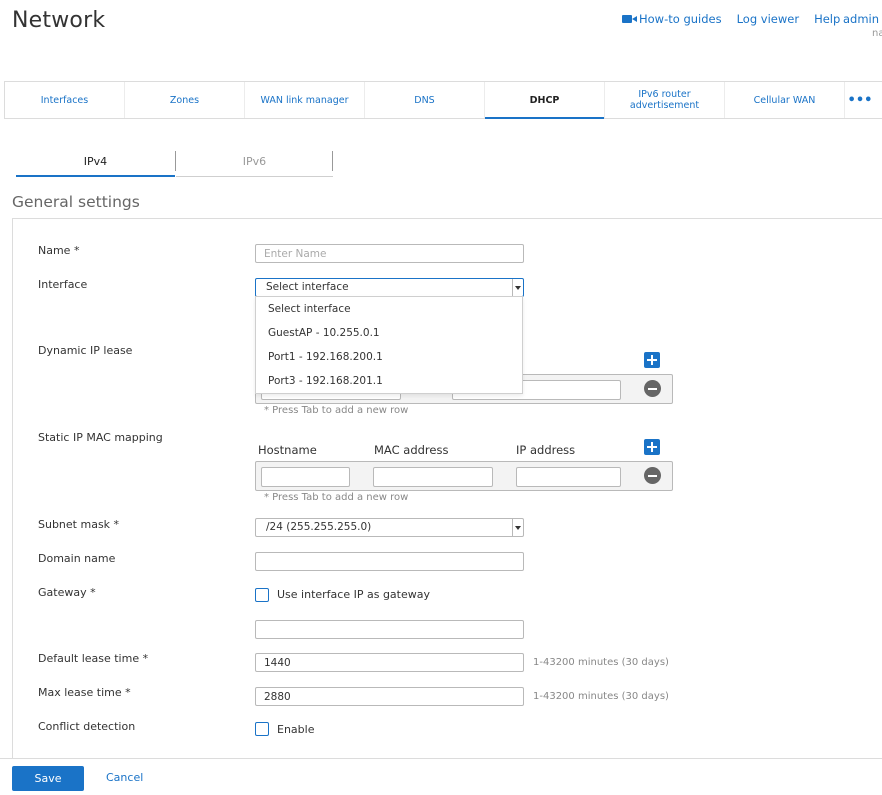 The height and width of the screenshot is (795, 882). What do you see at coordinates (305, 477) in the screenshot?
I see `hostname-input` at bounding box center [305, 477].